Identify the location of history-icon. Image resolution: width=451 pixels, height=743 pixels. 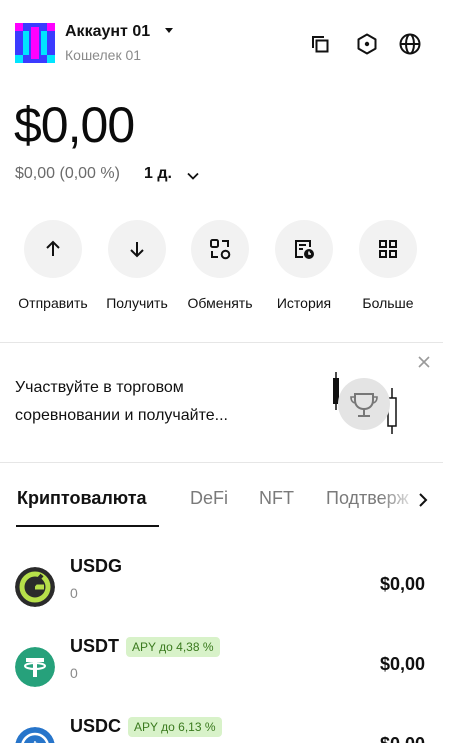
(304, 249).